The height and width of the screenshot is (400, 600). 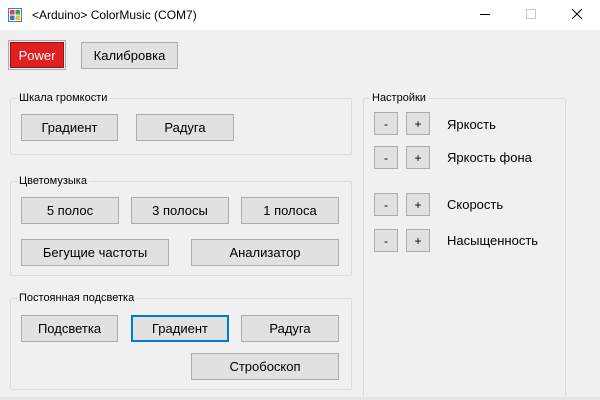 I want to click on app-icon, so click(x=15, y=15).